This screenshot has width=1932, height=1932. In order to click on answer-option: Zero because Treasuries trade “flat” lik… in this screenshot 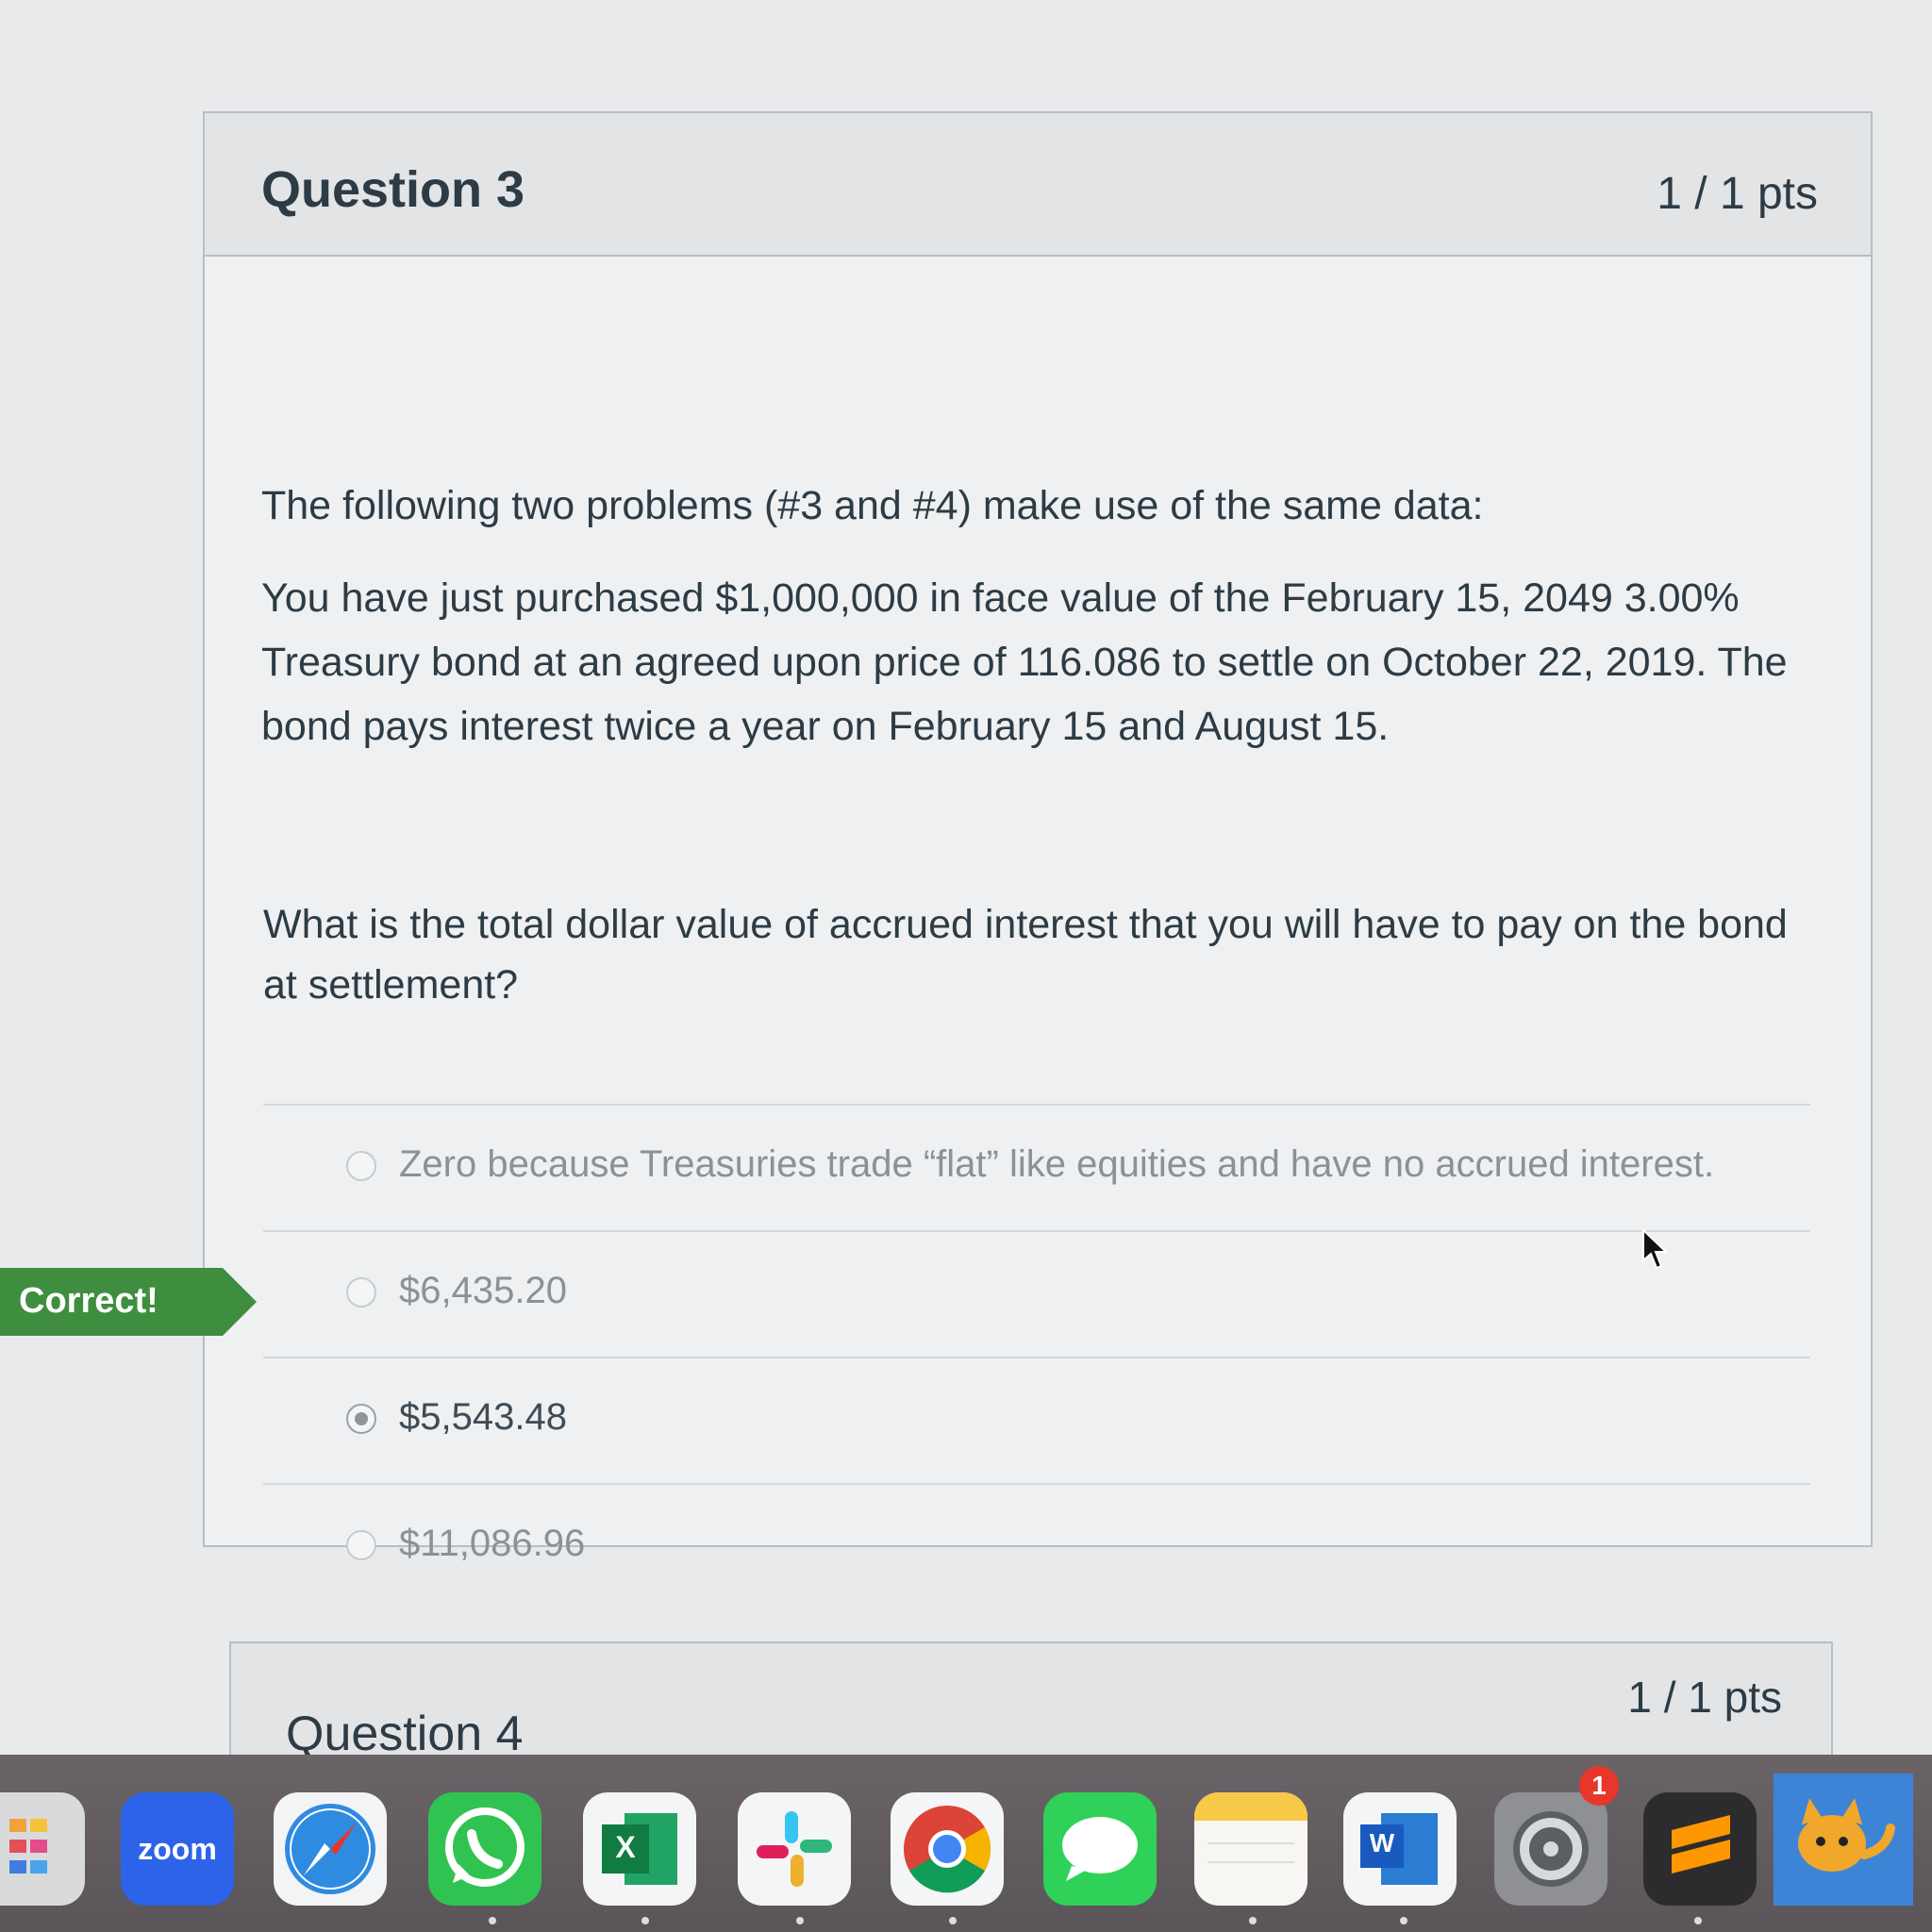, I will do `click(1037, 1169)`.